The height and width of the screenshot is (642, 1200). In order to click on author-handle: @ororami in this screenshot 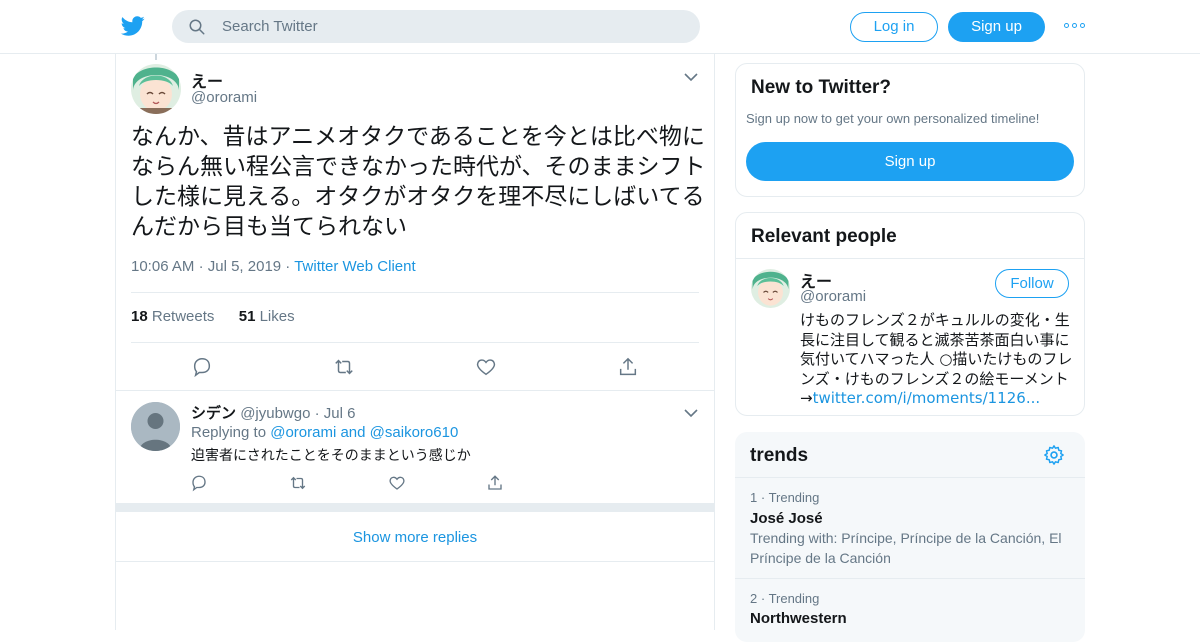, I will do `click(224, 97)`.